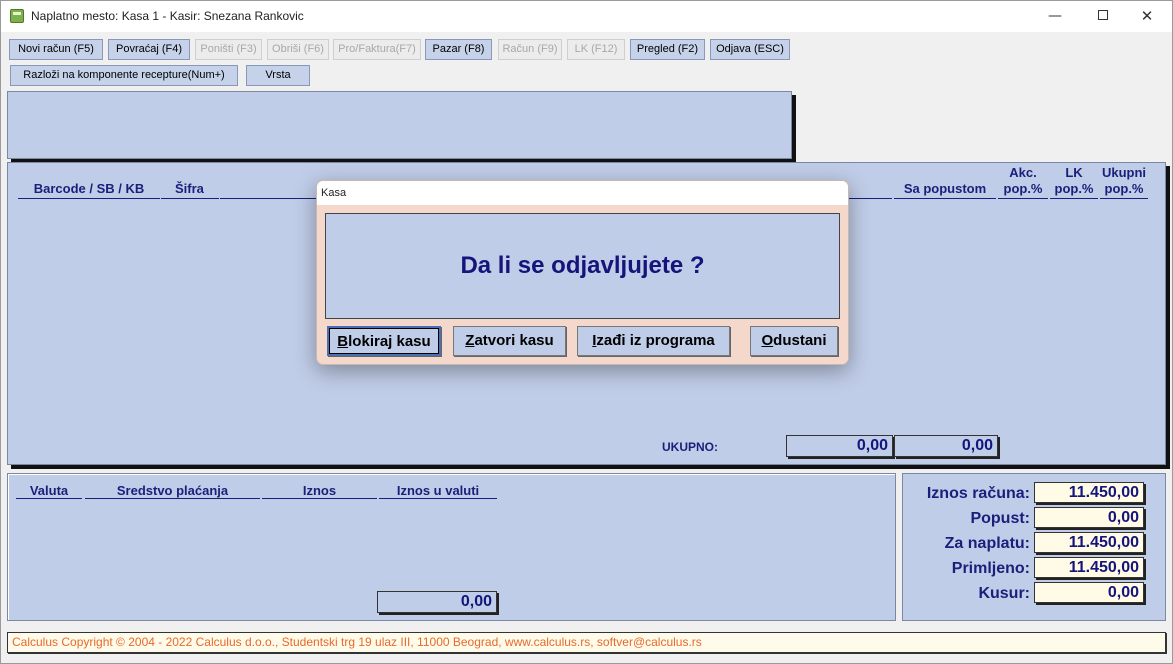 This screenshot has height=664, width=1173. I want to click on close-button: ✕, so click(1147, 16).